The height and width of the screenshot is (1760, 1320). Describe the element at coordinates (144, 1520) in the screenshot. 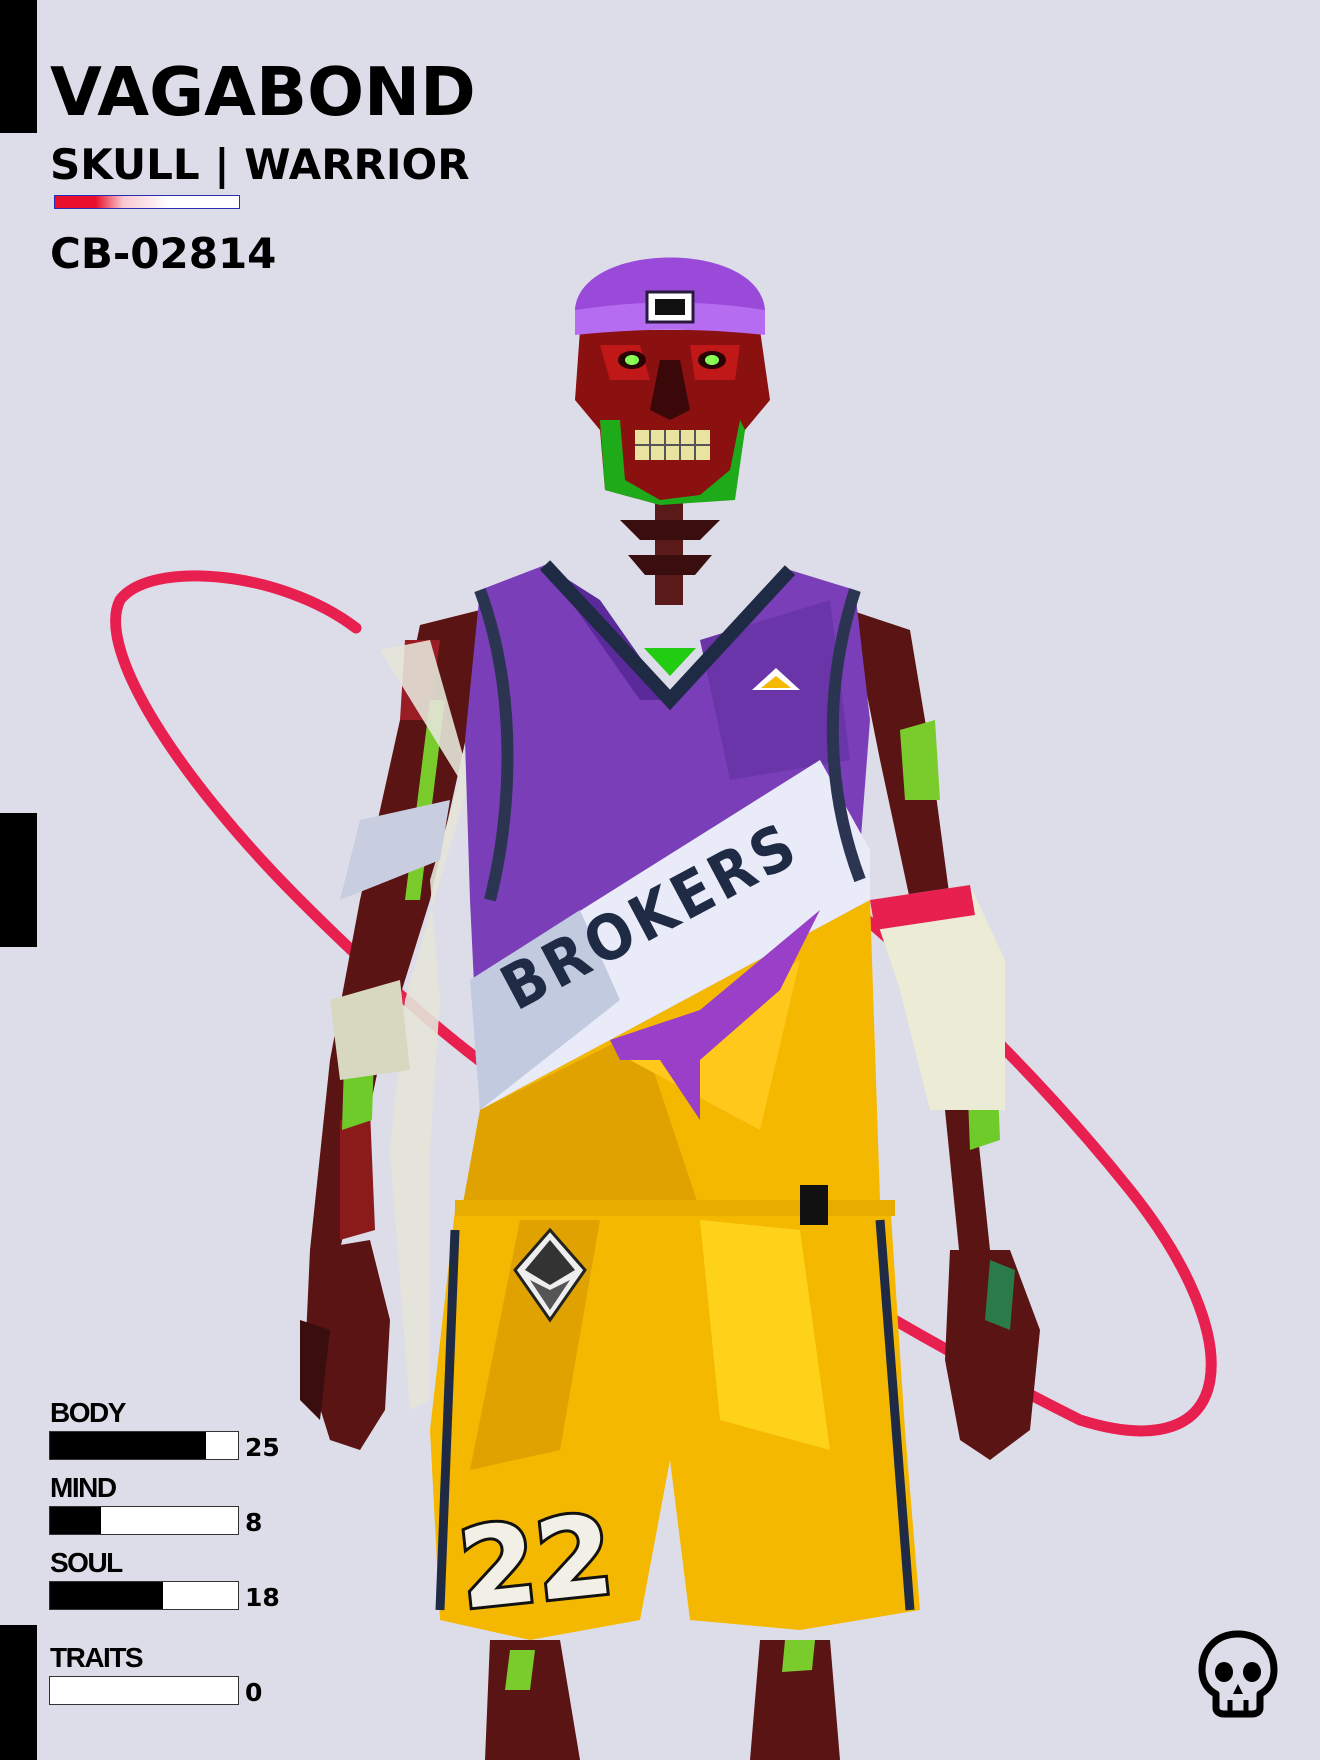

I see `stat-bar-mind` at that location.